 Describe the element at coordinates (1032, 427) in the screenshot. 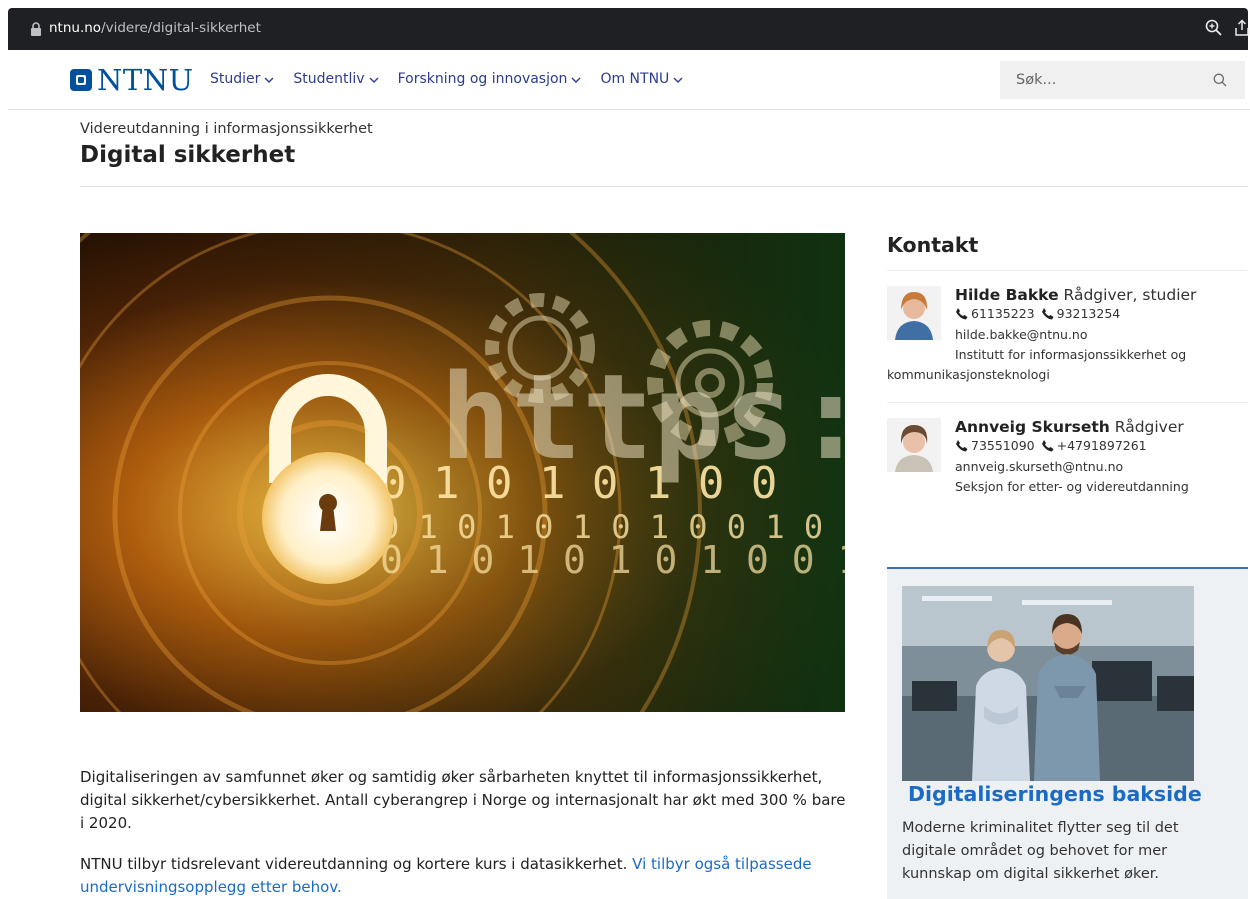

I see `contact-name: Annveig Skurseth` at that location.